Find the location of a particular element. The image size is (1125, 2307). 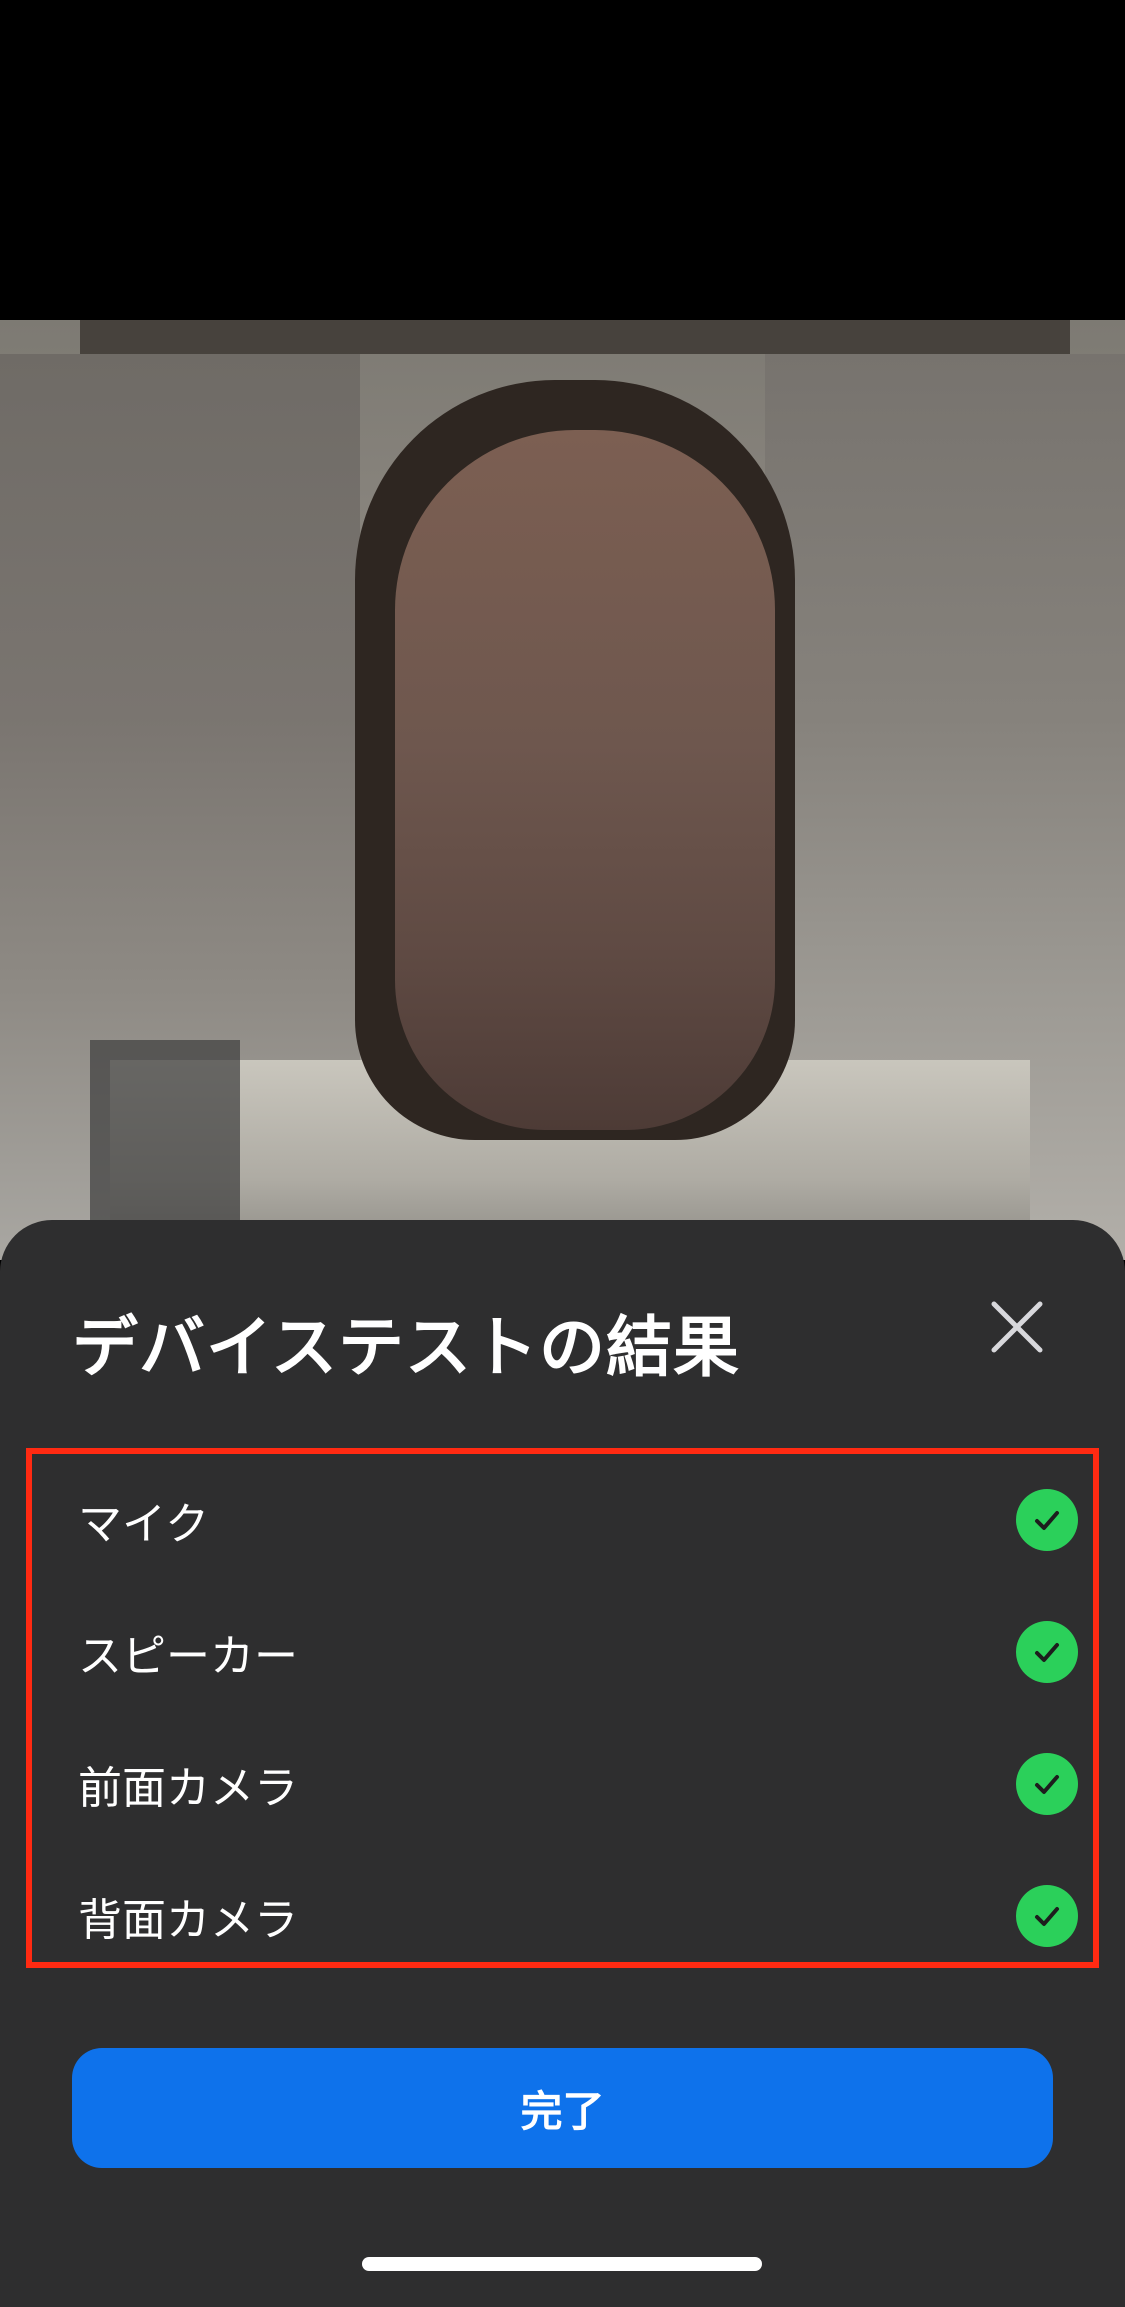

result-row-speaker: スピーカー is located at coordinates (562, 1652).